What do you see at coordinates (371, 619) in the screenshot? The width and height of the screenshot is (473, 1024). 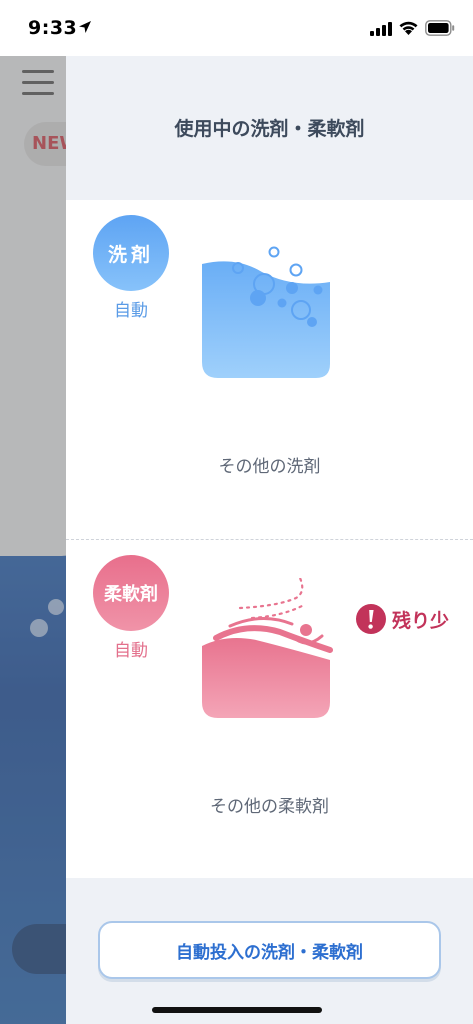 I see `exclamation-icon` at bounding box center [371, 619].